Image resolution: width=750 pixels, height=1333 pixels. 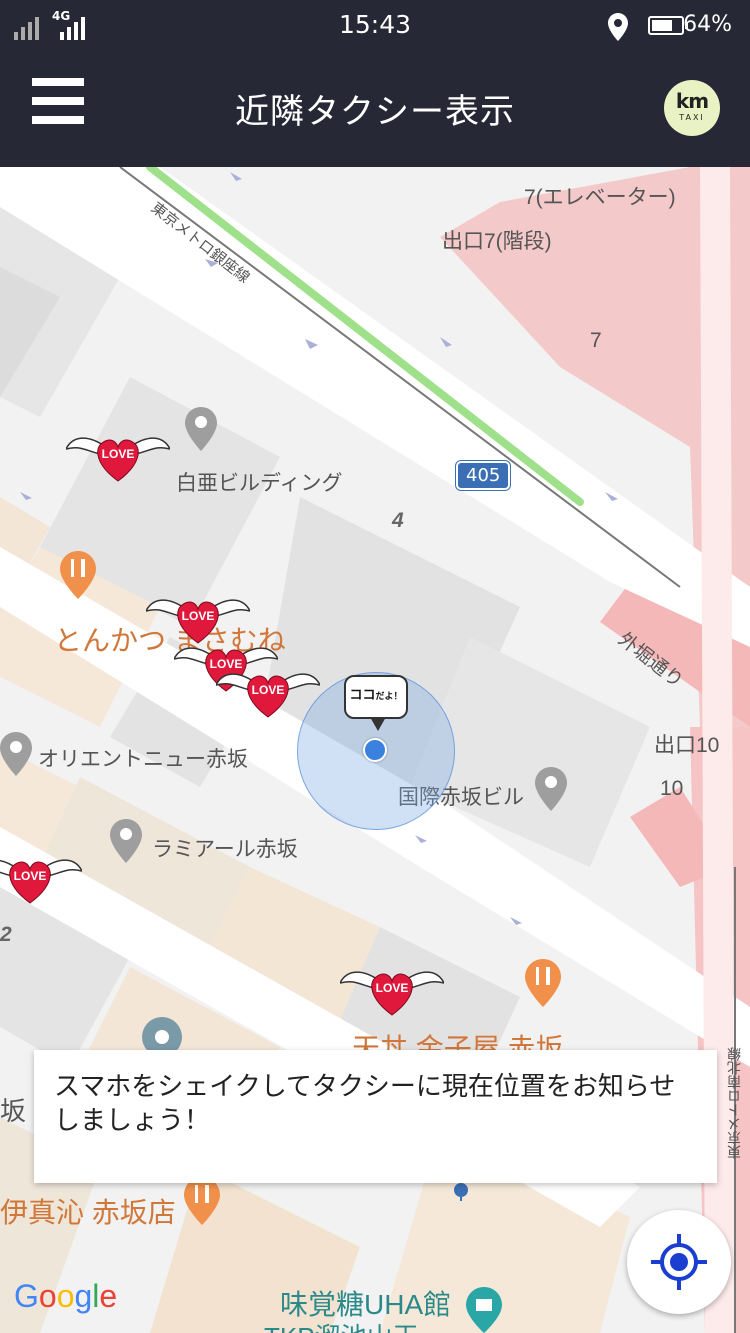 I want to click on battery-icon, so click(x=668, y=25).